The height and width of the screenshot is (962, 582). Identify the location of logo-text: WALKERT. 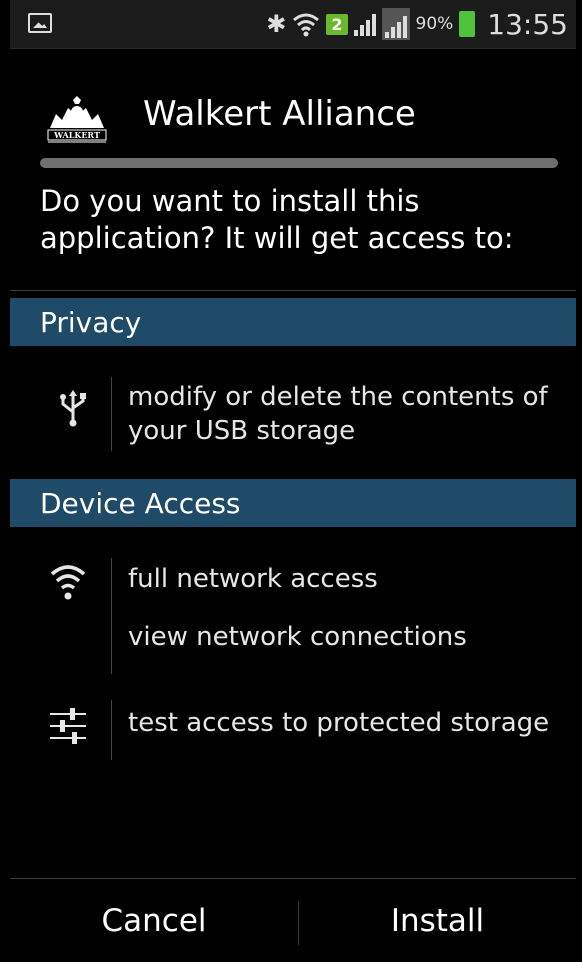
(76, 135).